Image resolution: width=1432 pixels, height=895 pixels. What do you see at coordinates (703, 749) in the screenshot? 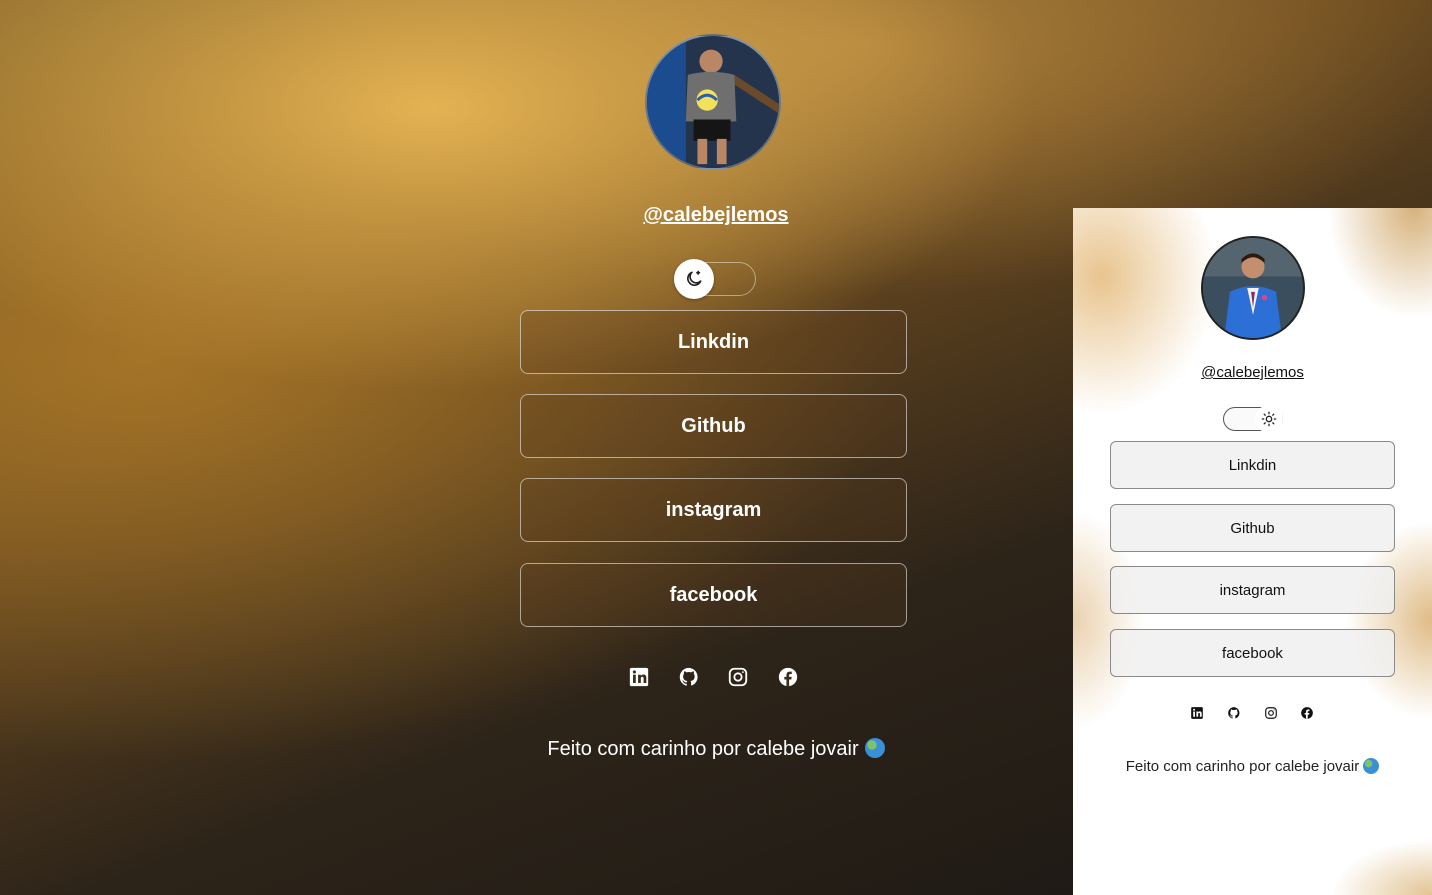
I see `footer-label: Feito com carinho por calebe jovair` at bounding box center [703, 749].